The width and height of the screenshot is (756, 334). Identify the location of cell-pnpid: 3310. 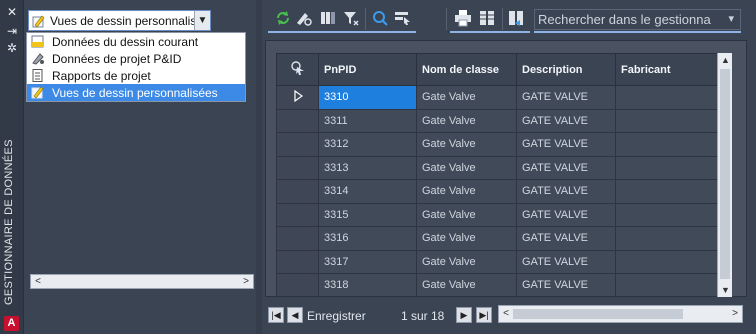
(367, 97).